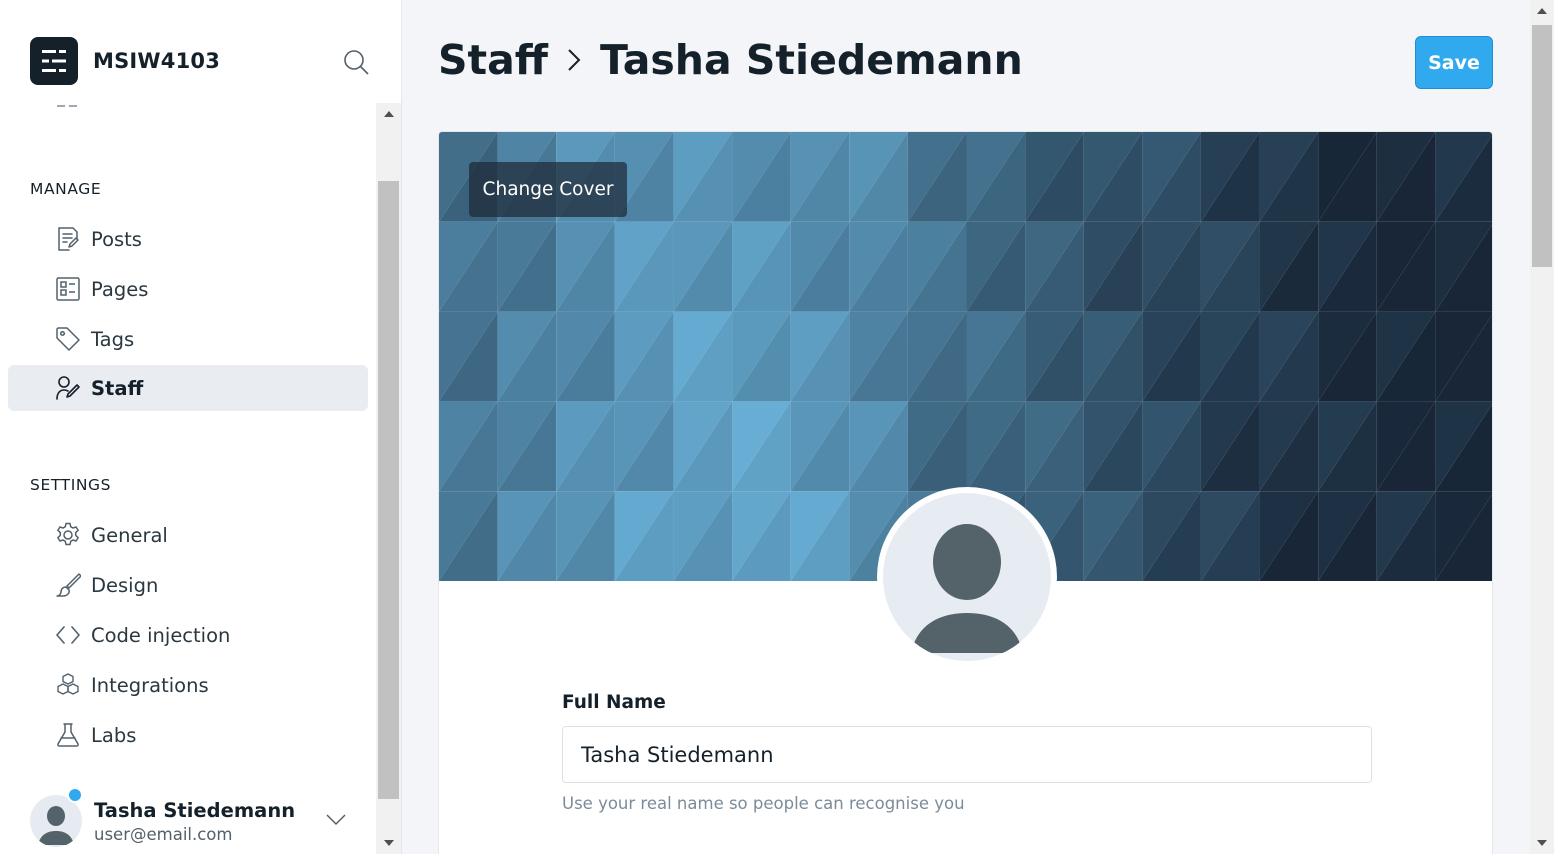 Image resolution: width=1554 pixels, height=854 pixels. What do you see at coordinates (67, 105) in the screenshot?
I see `clipped-icon` at bounding box center [67, 105].